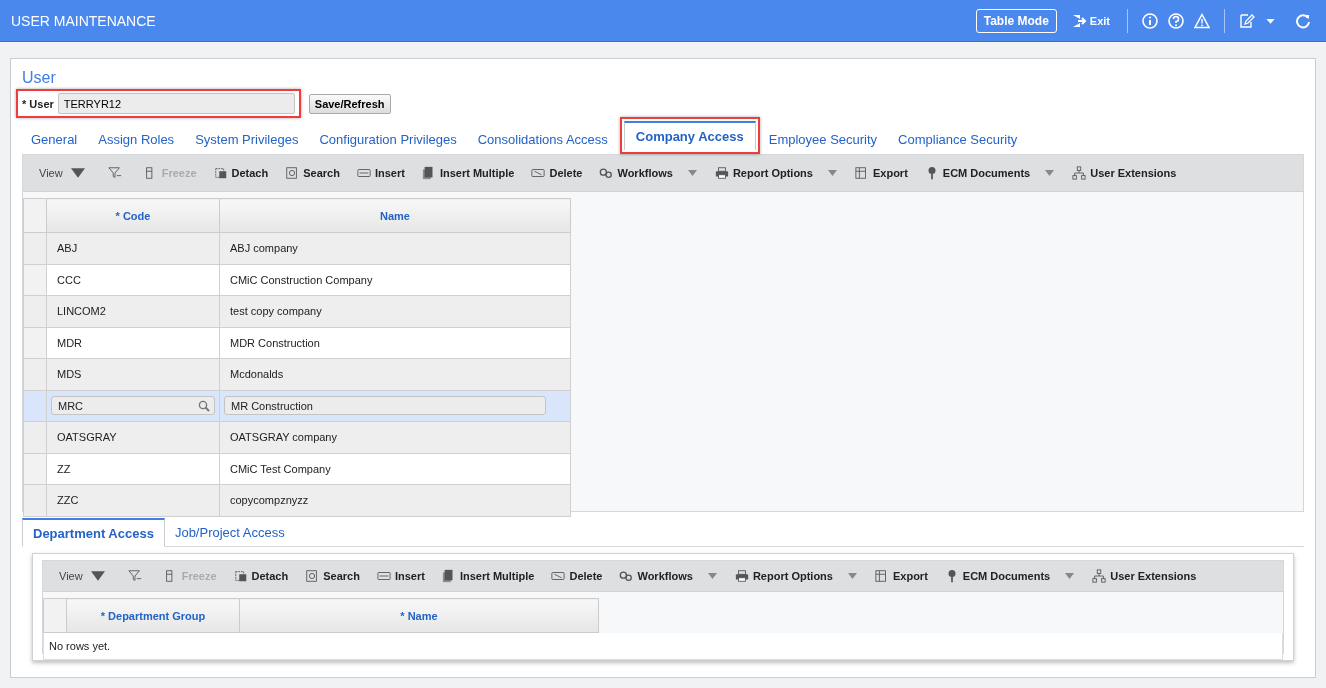 This screenshot has height=688, width=1326. What do you see at coordinates (1150, 20) in the screenshot?
I see `info-icon` at bounding box center [1150, 20].